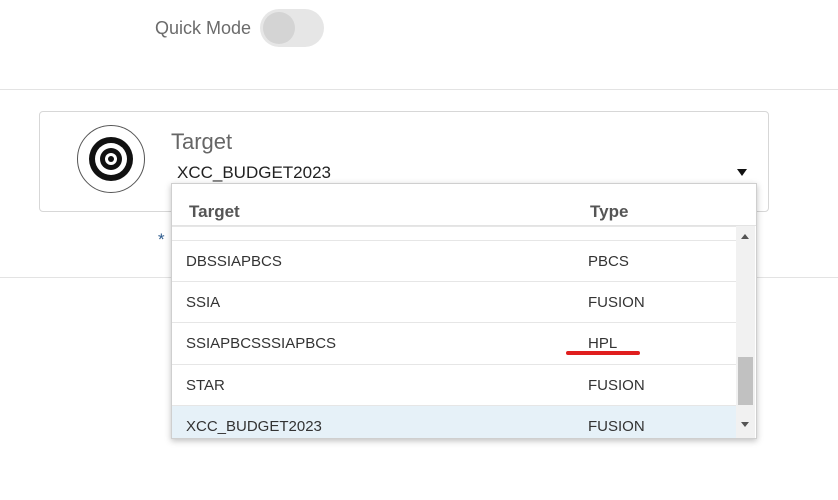  Describe the element at coordinates (203, 302) in the screenshot. I see `row-target: SSIA` at that location.